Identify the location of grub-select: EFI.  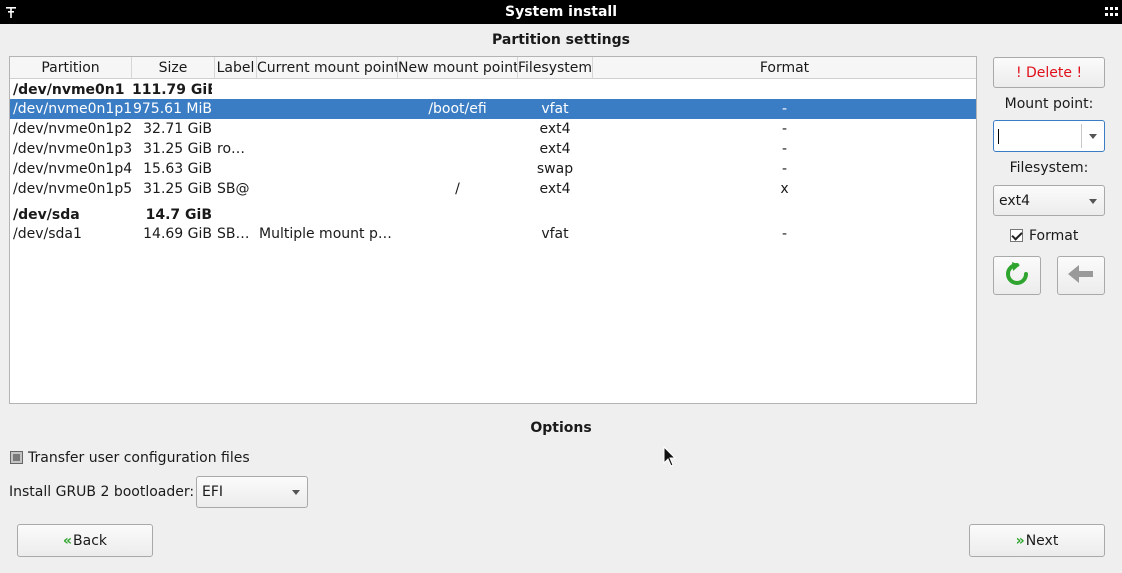
(252, 492).